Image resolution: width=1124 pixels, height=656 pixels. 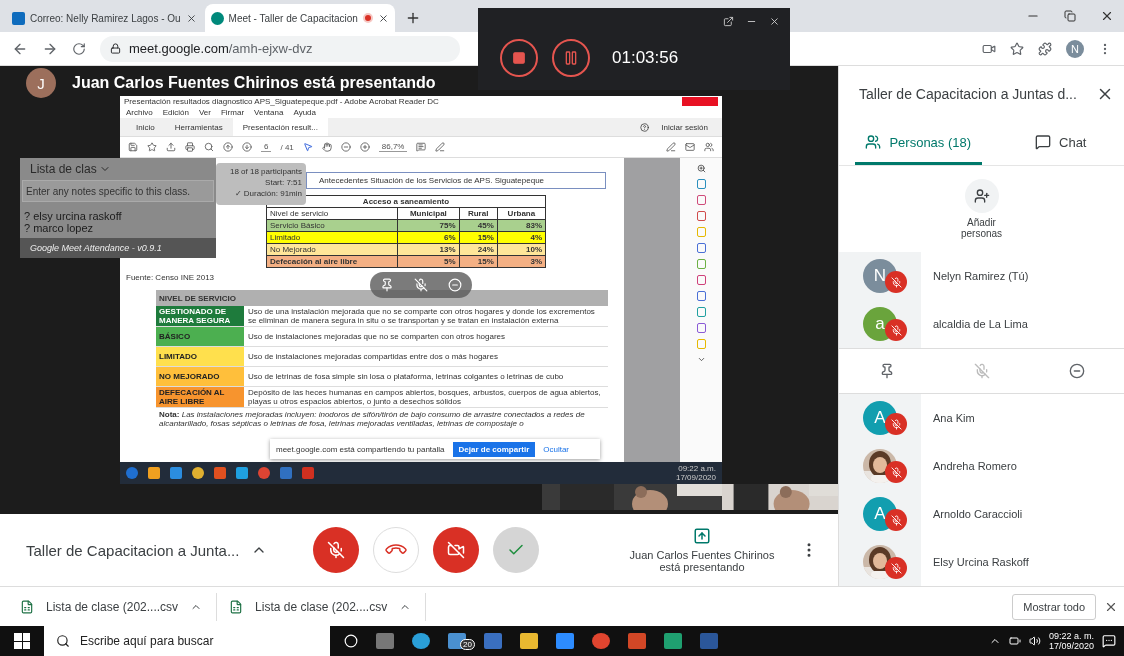 I want to click on camera-button, so click(x=456, y=550).